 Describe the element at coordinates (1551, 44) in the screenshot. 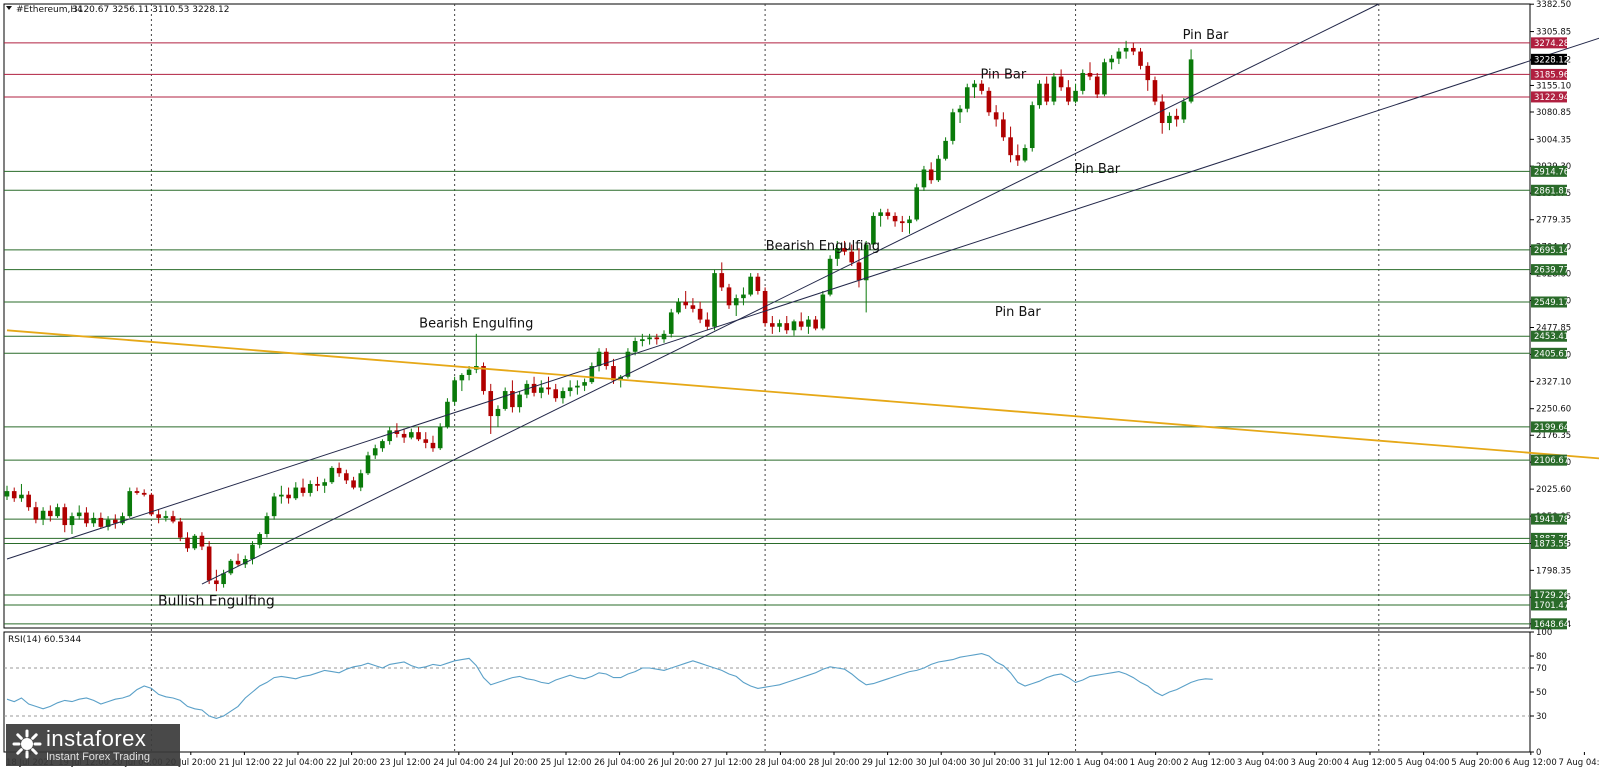

I see `resistance-level-label: 3274.28` at that location.